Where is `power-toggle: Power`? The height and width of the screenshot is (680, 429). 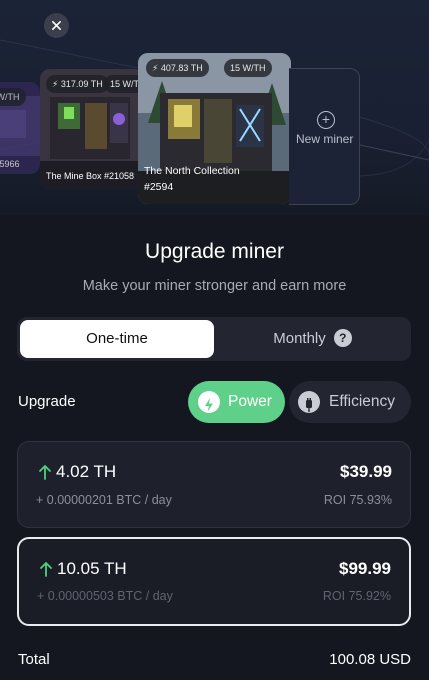
power-toggle: Power is located at coordinates (236, 402).